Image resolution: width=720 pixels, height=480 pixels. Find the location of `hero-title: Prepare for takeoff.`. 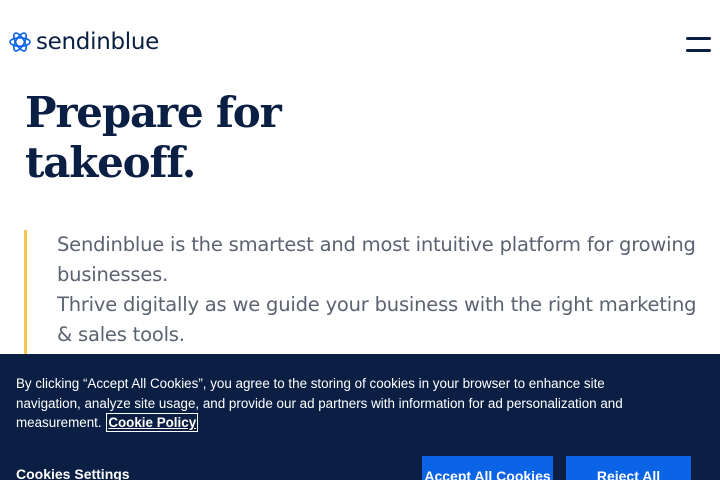

hero-title: Prepare for takeoff. is located at coordinates (205, 138).